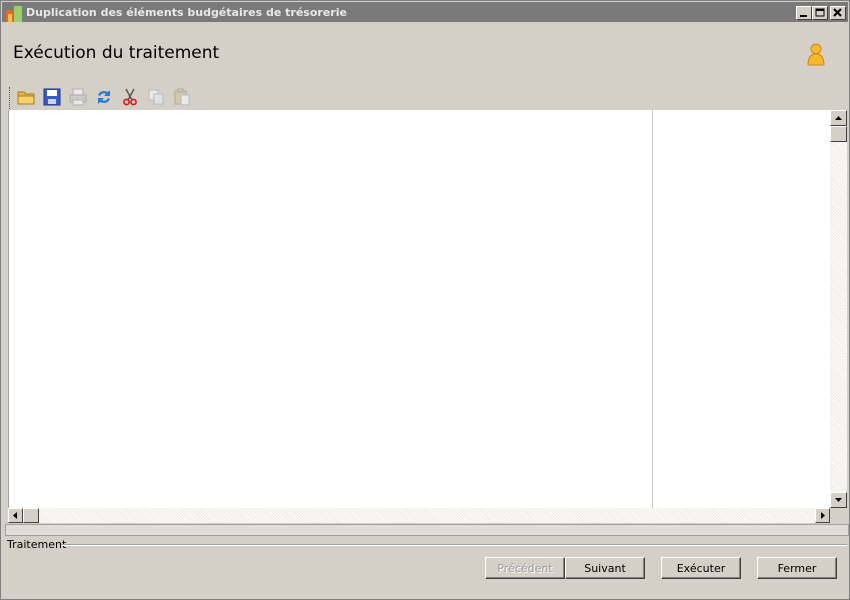 The width and height of the screenshot is (850, 600). I want to click on scroll-right-button, so click(822, 515).